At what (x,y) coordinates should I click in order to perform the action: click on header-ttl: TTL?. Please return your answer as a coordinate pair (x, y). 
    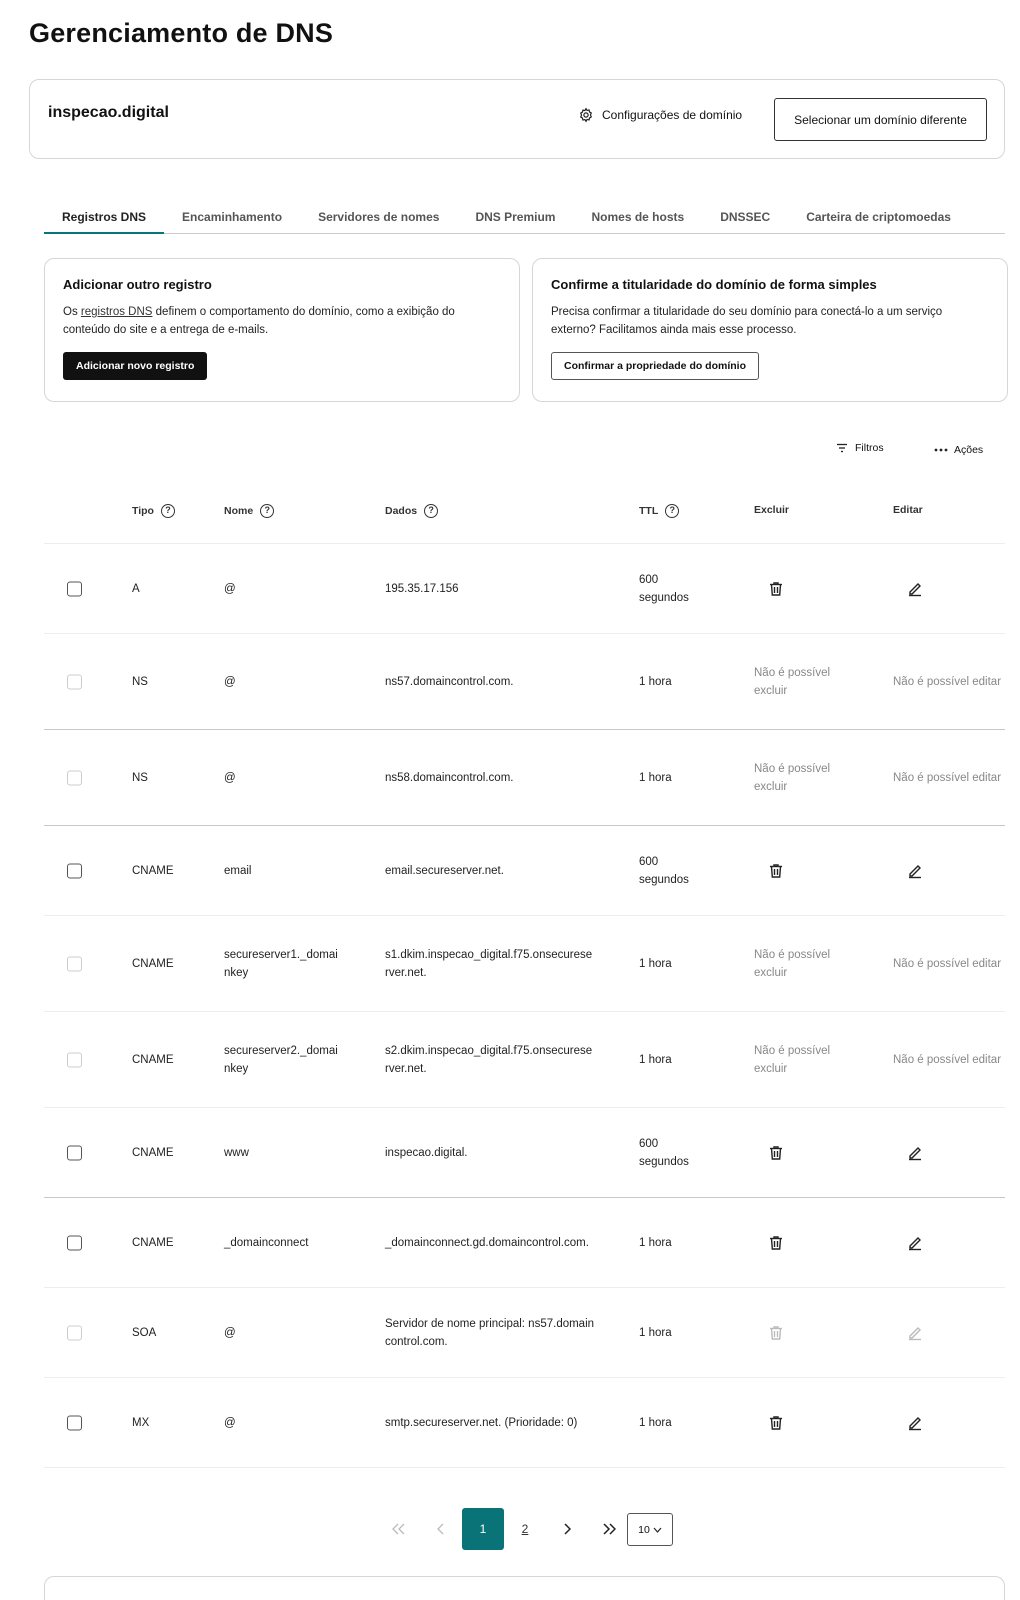
    Looking at the image, I should click on (659, 511).